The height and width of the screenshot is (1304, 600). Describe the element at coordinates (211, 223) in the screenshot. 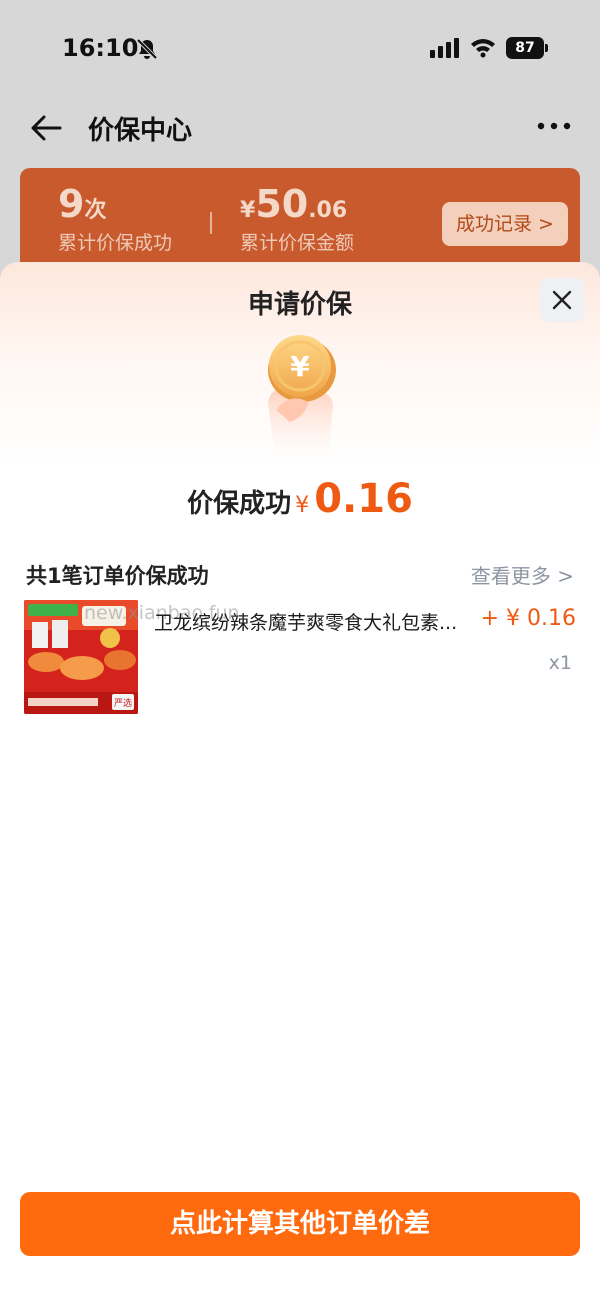

I see `stat-divider` at that location.